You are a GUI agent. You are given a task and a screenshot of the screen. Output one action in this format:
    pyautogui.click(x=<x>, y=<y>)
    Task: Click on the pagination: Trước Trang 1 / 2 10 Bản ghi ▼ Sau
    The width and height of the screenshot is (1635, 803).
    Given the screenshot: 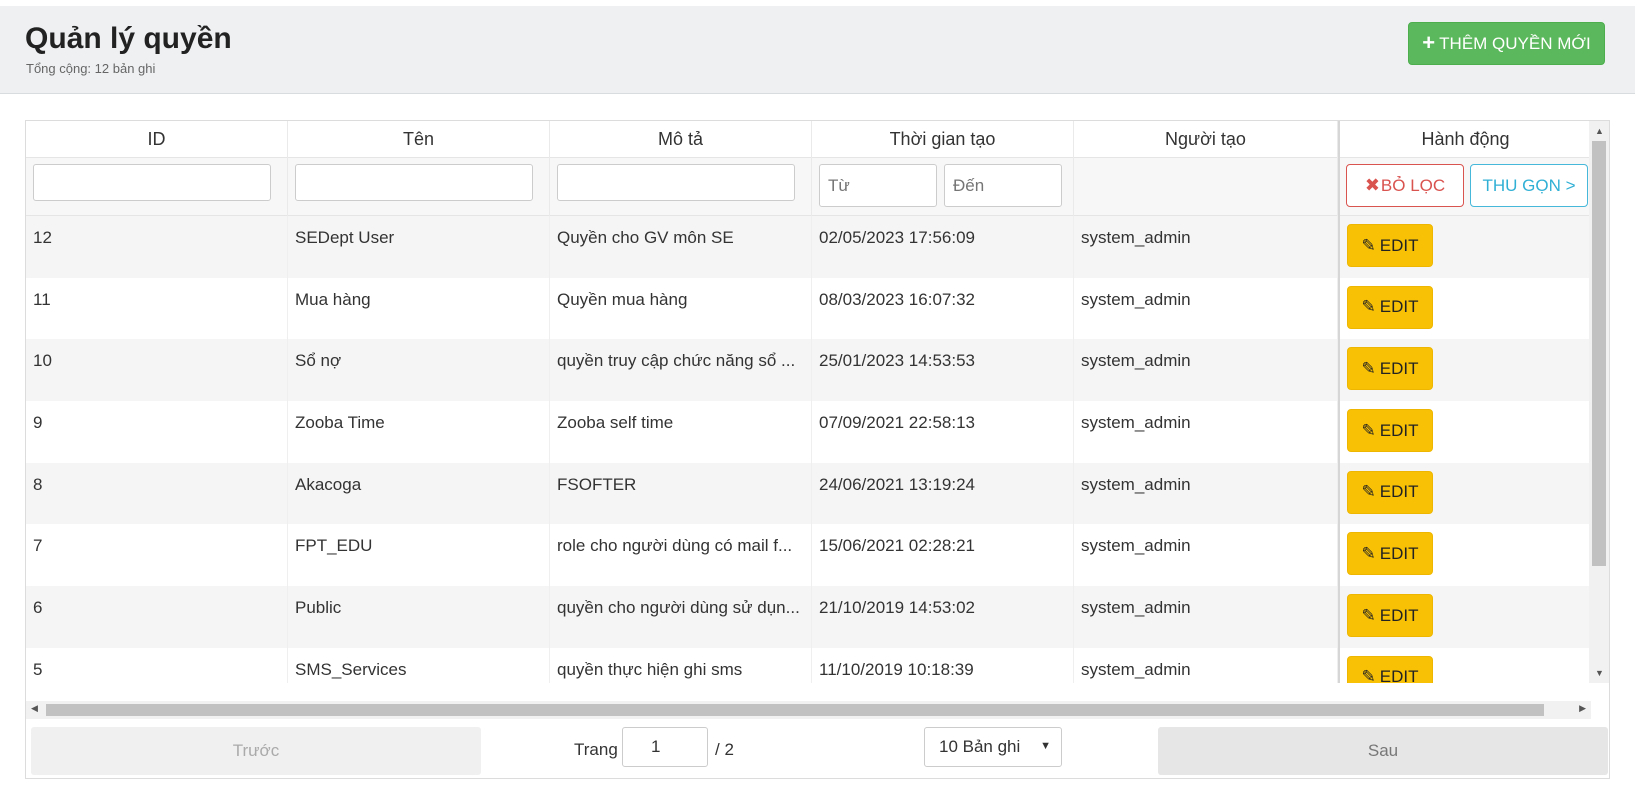 What is the action you would take?
    pyautogui.click(x=817, y=750)
    